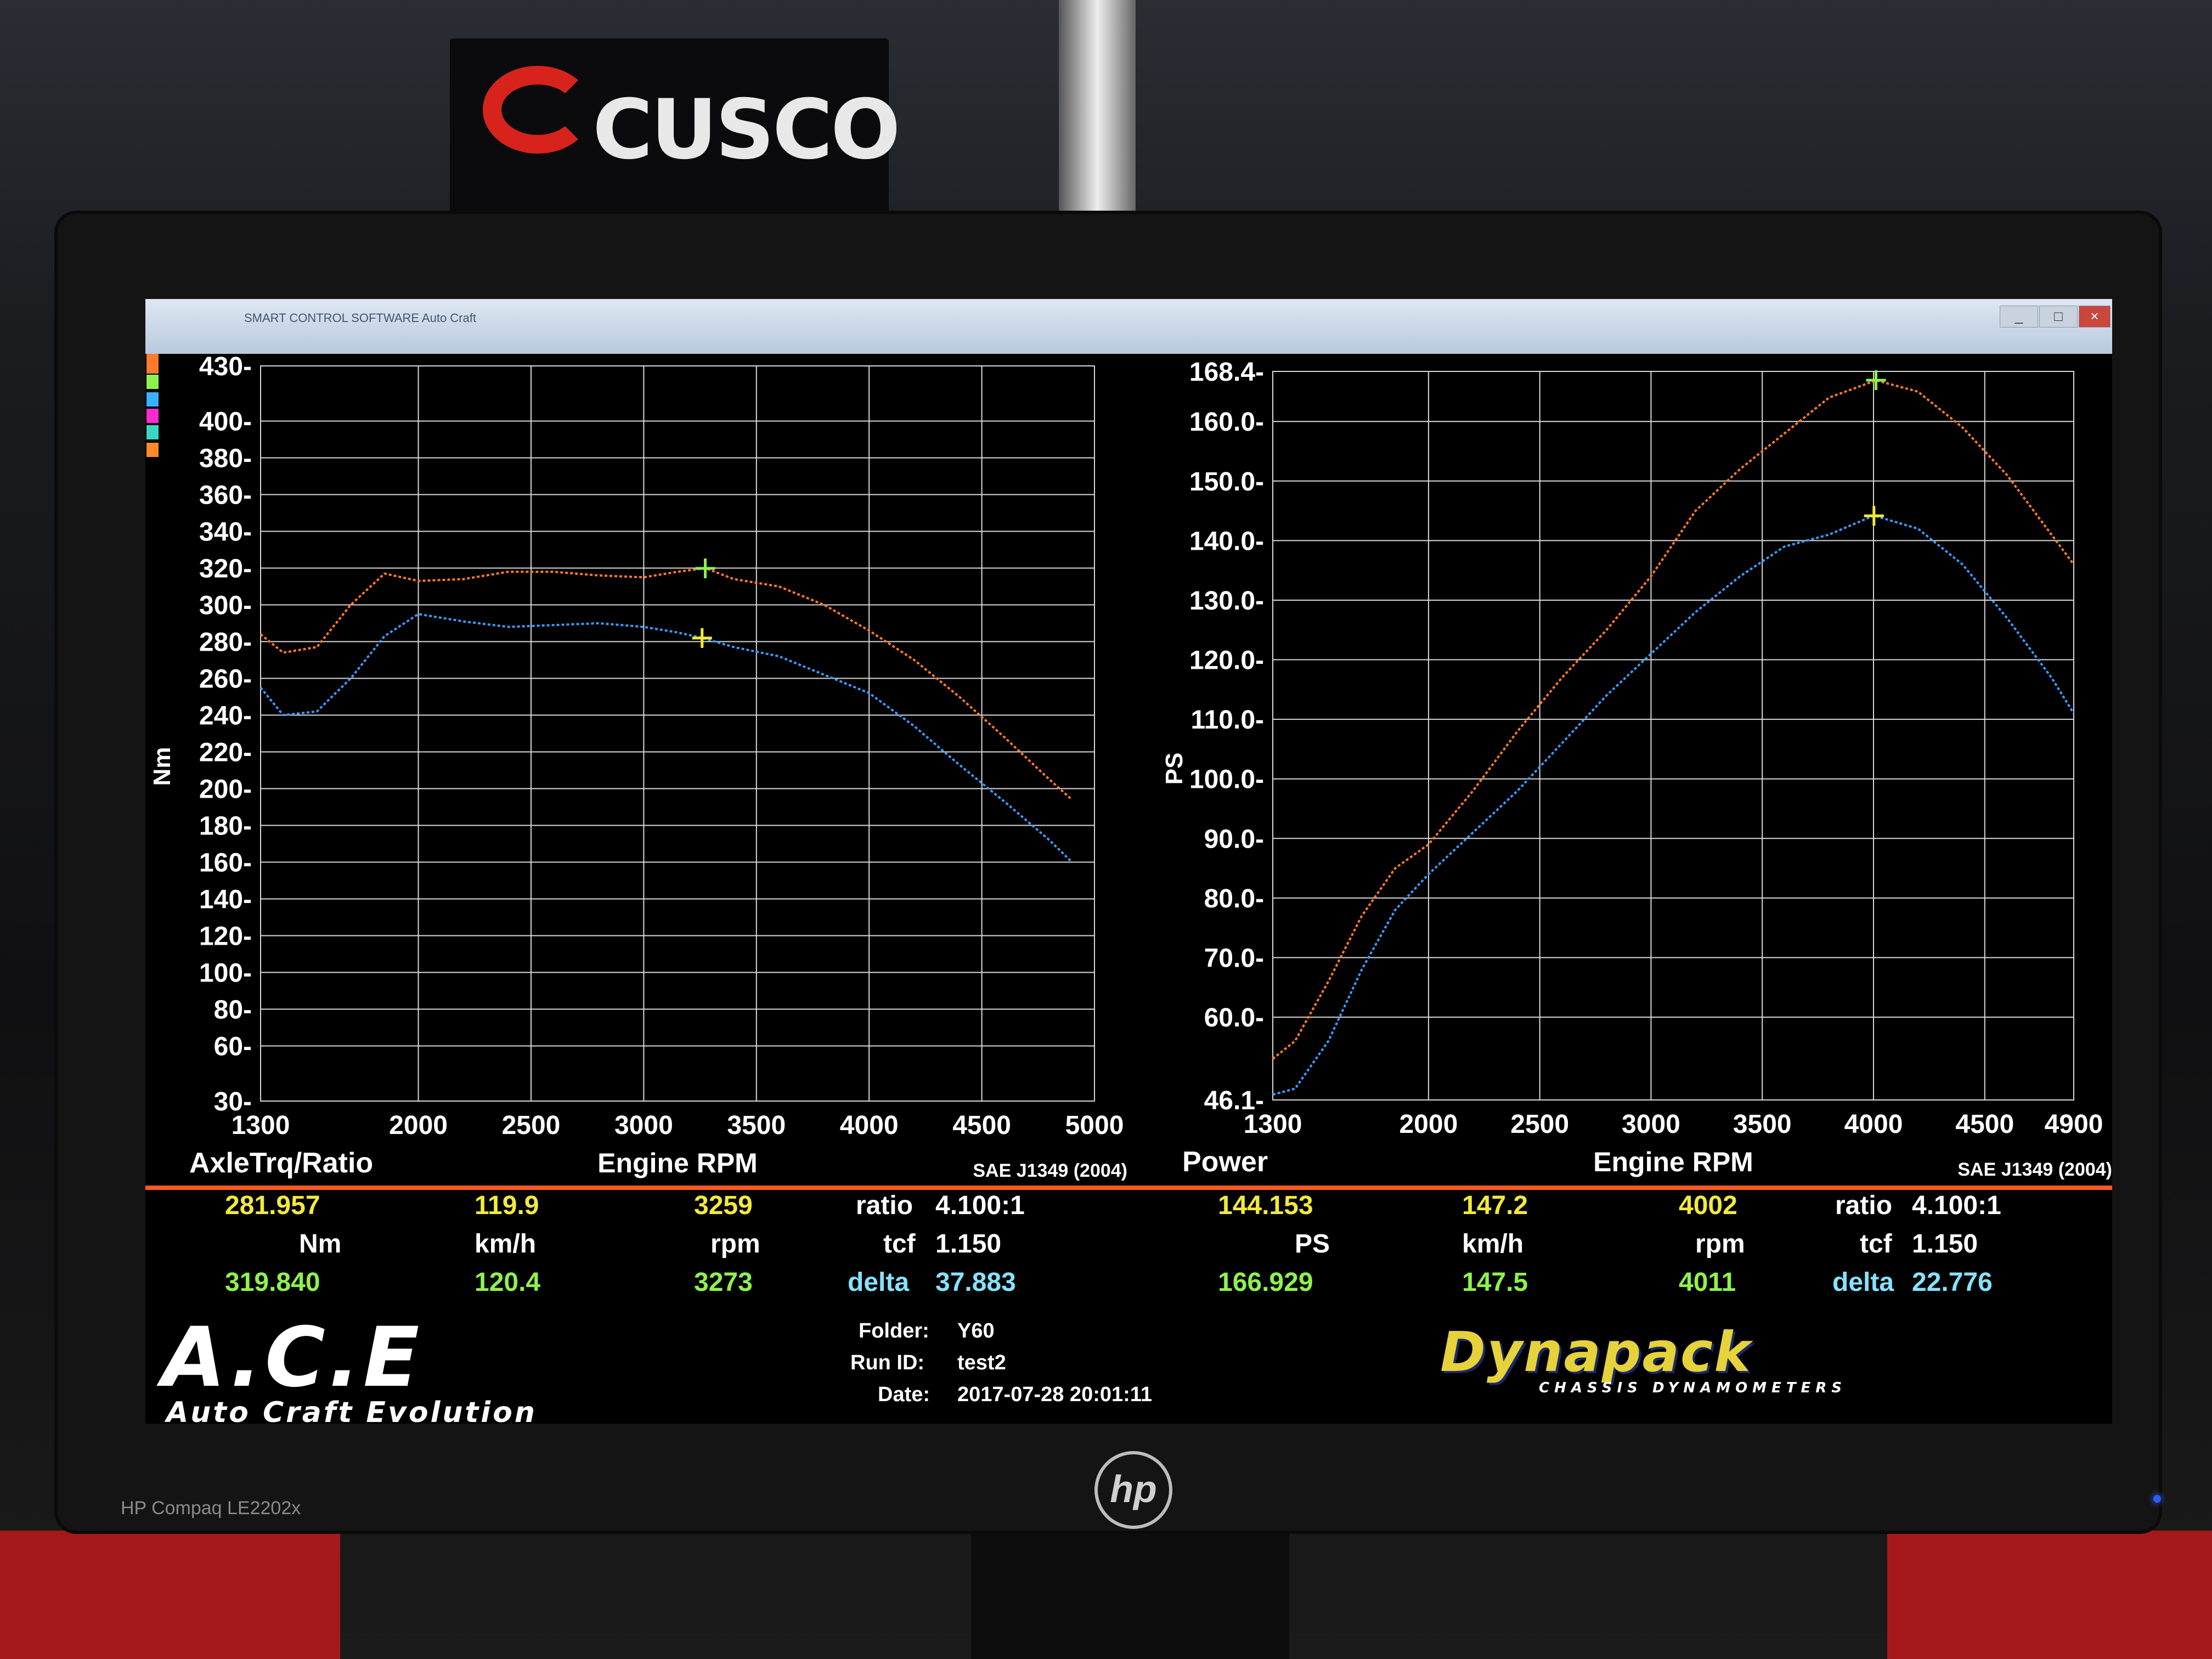 This screenshot has width=2212, height=1659. I want to click on folder-label: Folder:, so click(894, 1331).